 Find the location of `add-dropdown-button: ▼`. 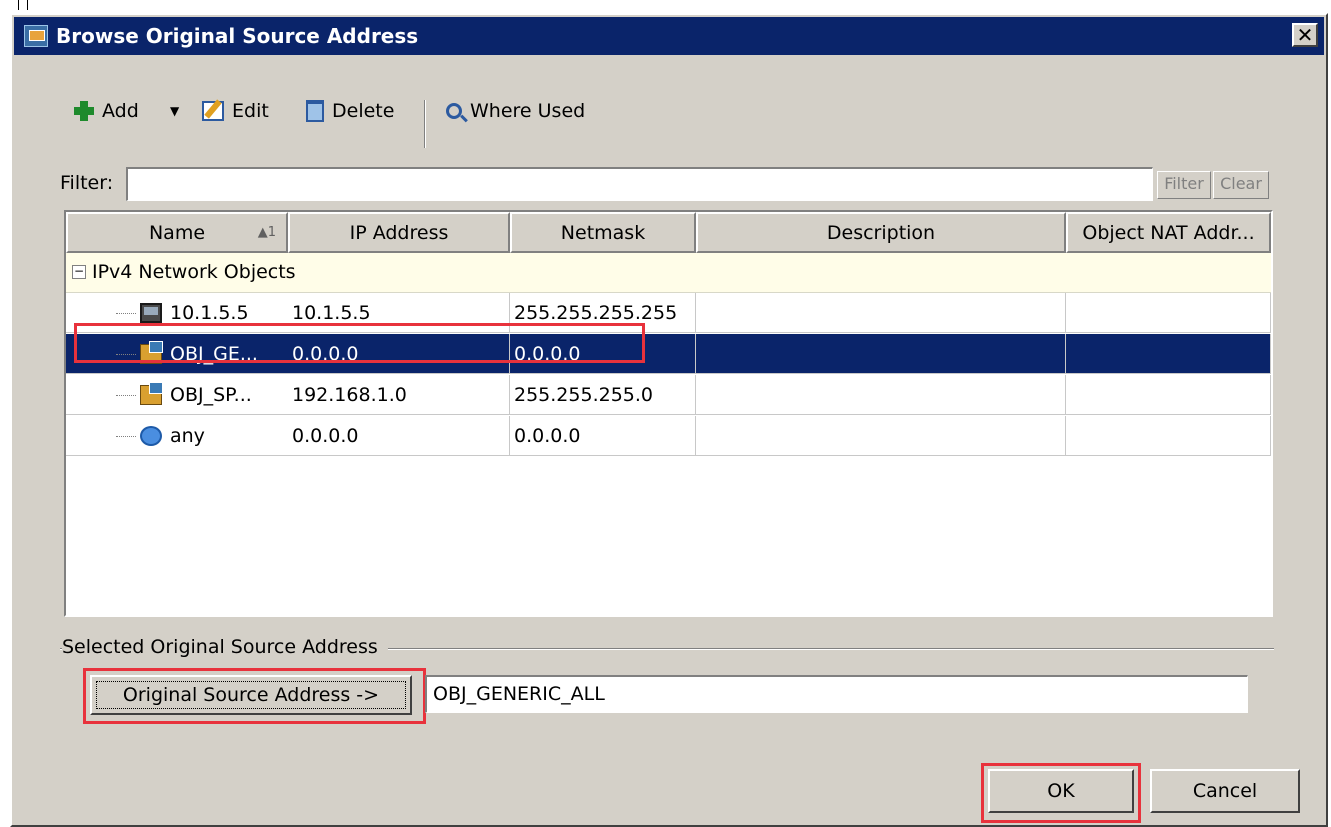

add-dropdown-button: ▼ is located at coordinates (174, 111).